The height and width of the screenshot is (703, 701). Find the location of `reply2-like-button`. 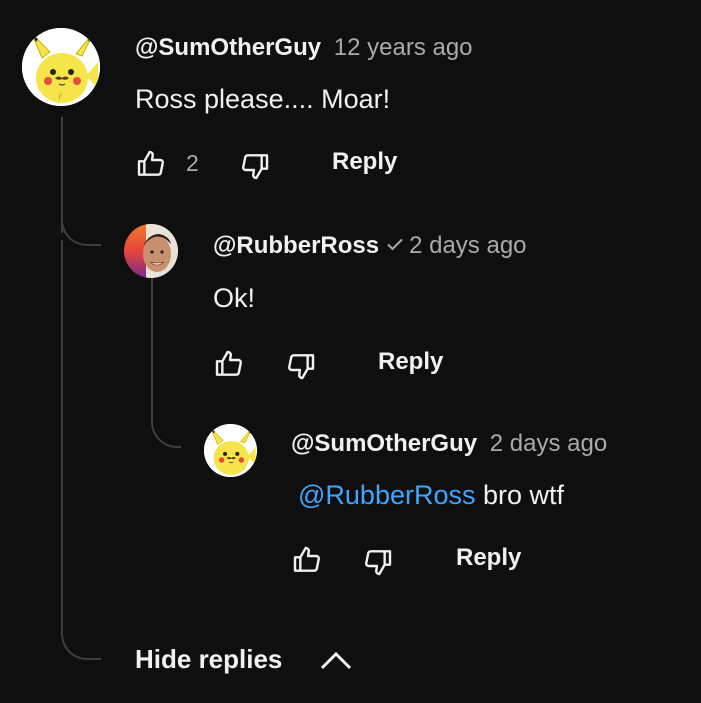

reply2-like-button is located at coordinates (307, 562).